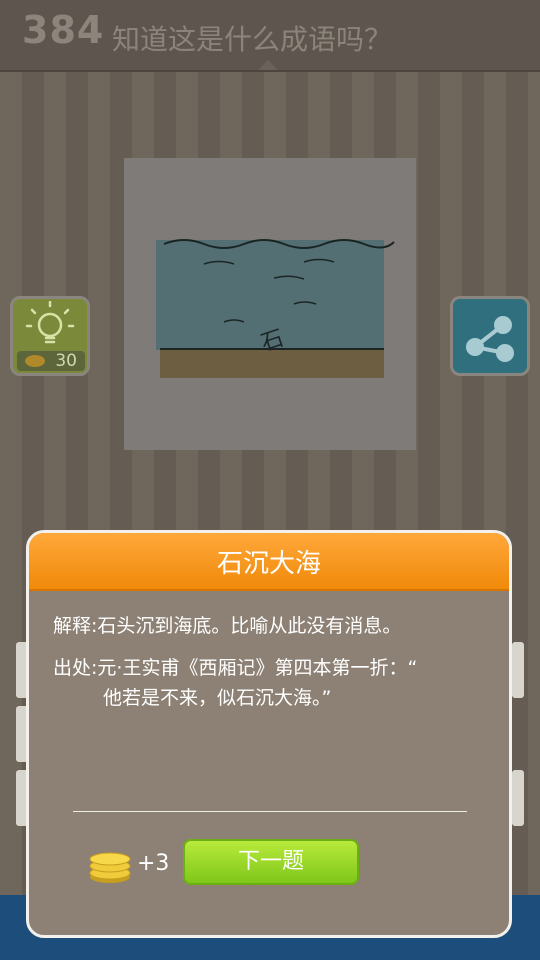  What do you see at coordinates (268, 65) in the screenshot?
I see `header-notch` at bounding box center [268, 65].